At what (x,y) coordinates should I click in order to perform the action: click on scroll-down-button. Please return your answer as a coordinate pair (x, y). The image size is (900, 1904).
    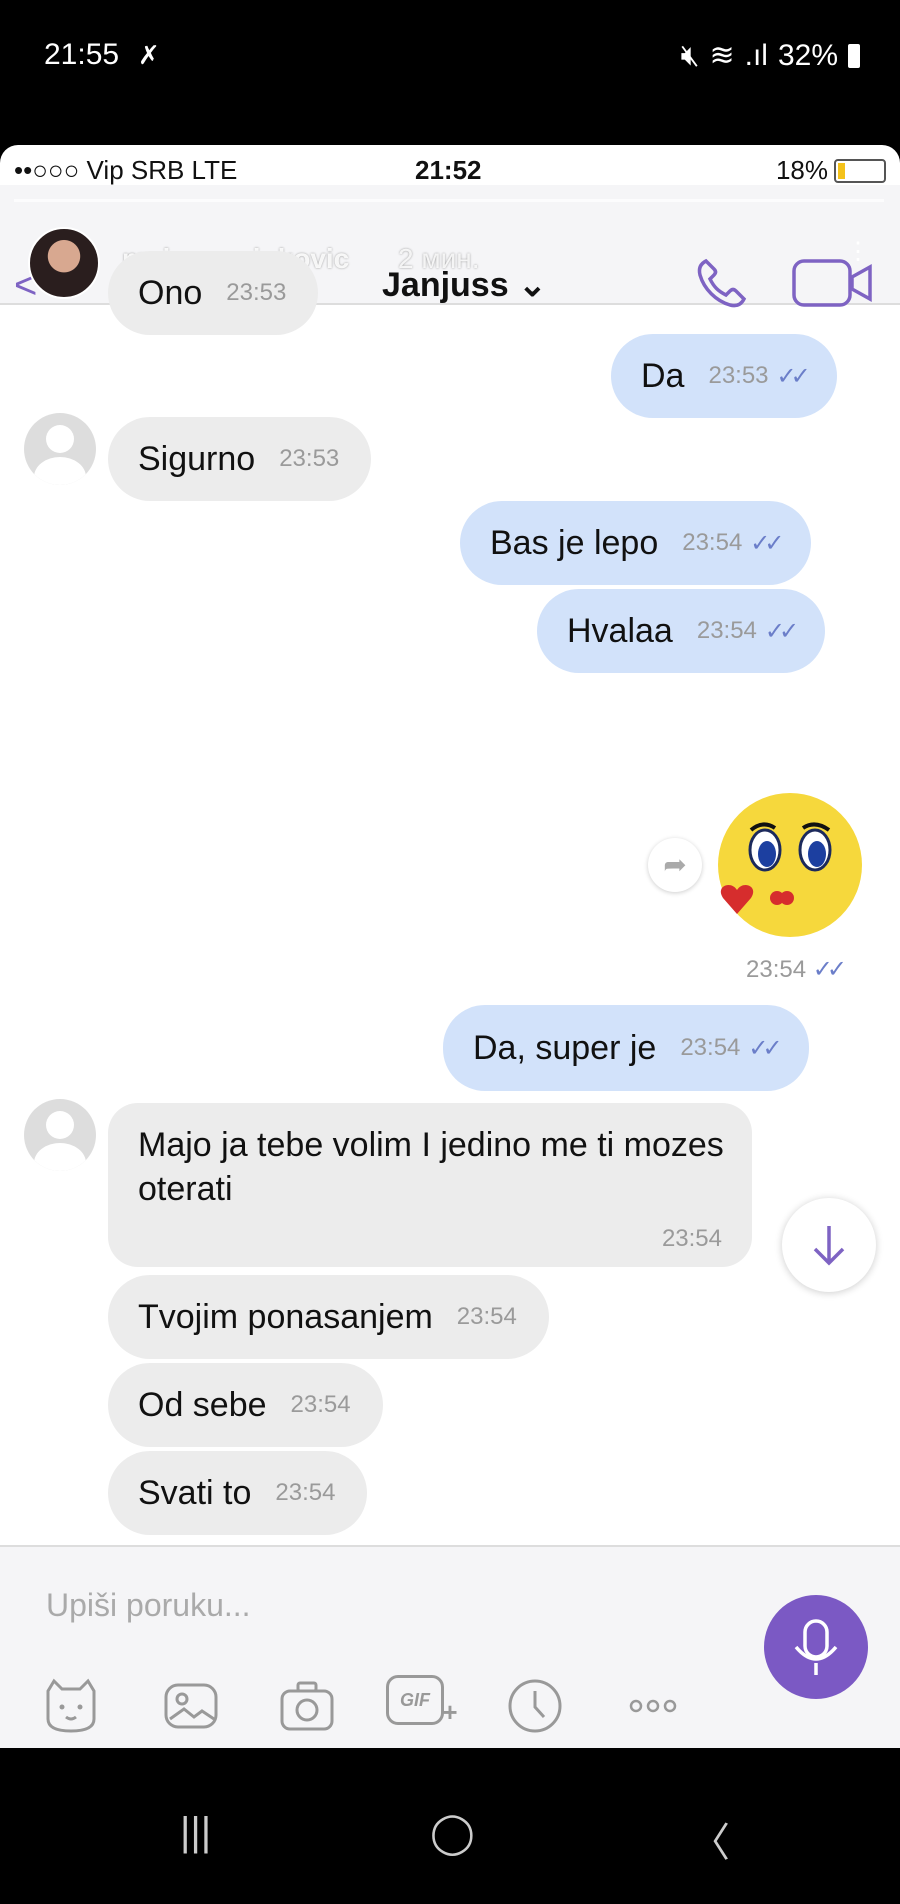
    Looking at the image, I should click on (829, 1245).